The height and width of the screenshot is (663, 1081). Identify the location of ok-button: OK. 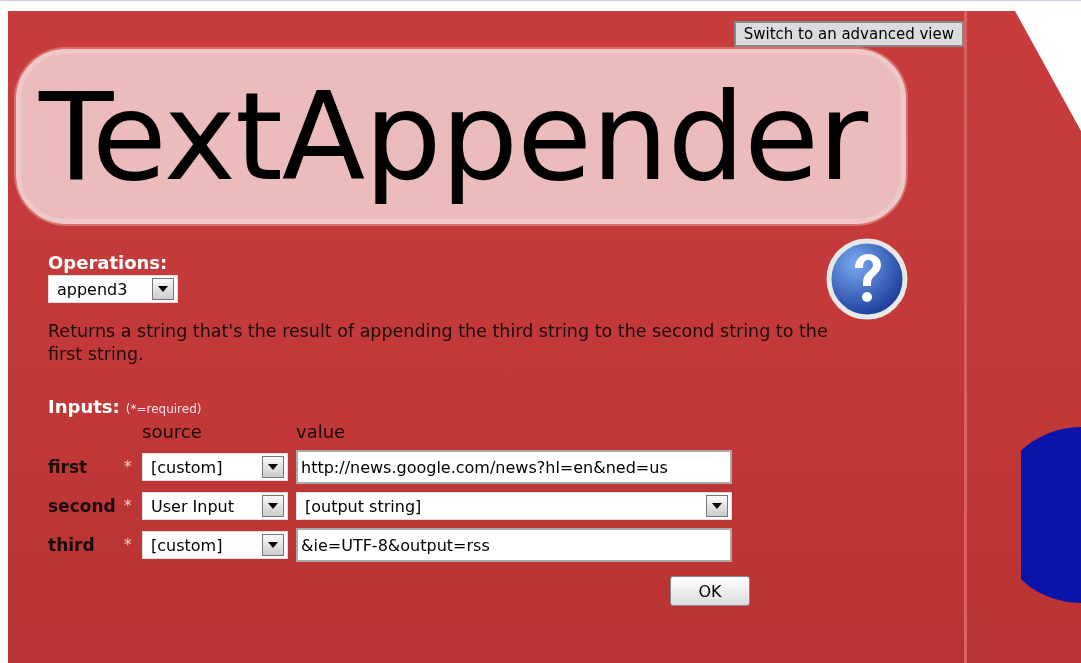
(710, 591).